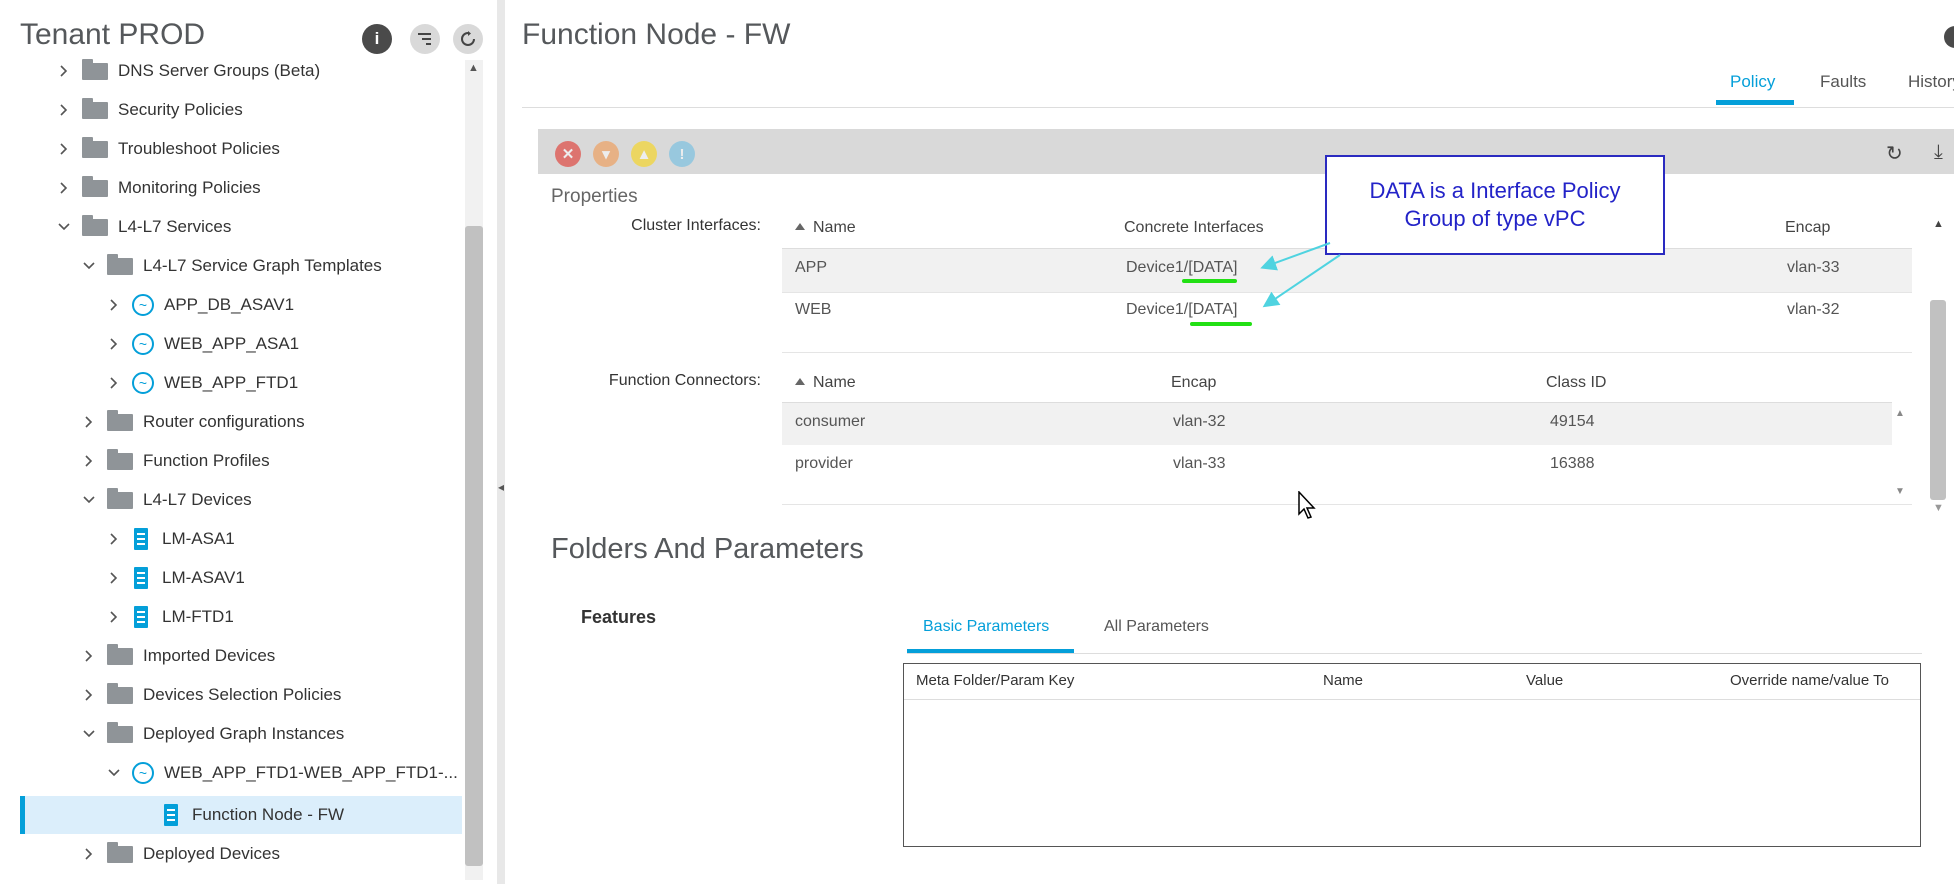 The height and width of the screenshot is (884, 1954). I want to click on tree-item-label: LM-ASAV1, so click(203, 577).